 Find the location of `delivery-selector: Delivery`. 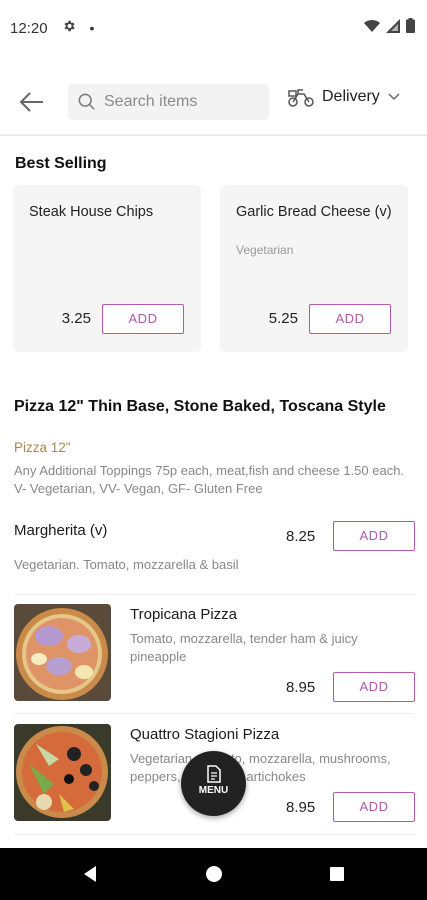

delivery-selector: Delivery is located at coordinates (344, 97).